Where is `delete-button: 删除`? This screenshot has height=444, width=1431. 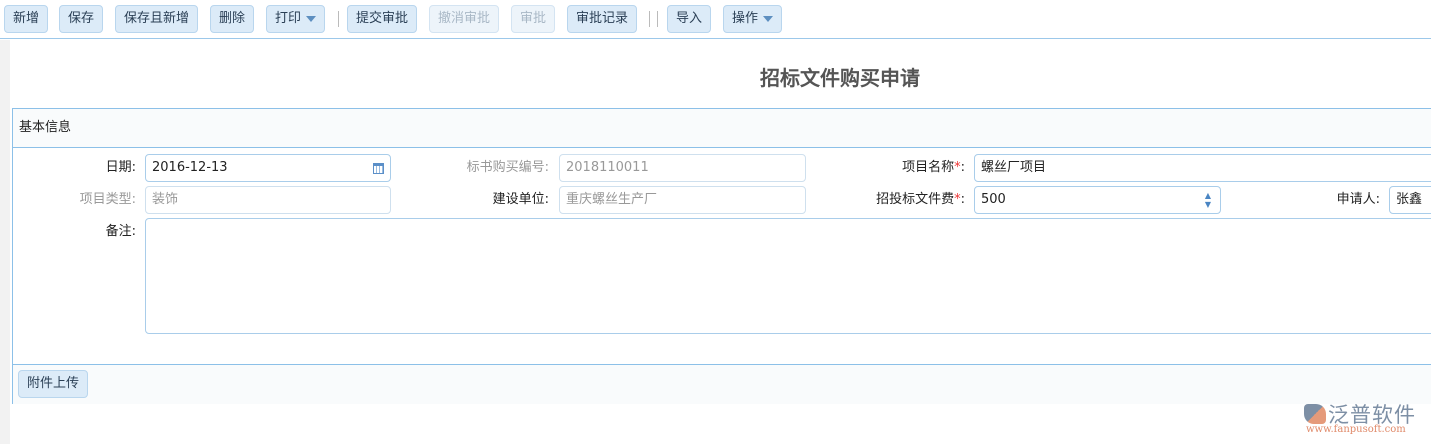 delete-button: 删除 is located at coordinates (232, 19).